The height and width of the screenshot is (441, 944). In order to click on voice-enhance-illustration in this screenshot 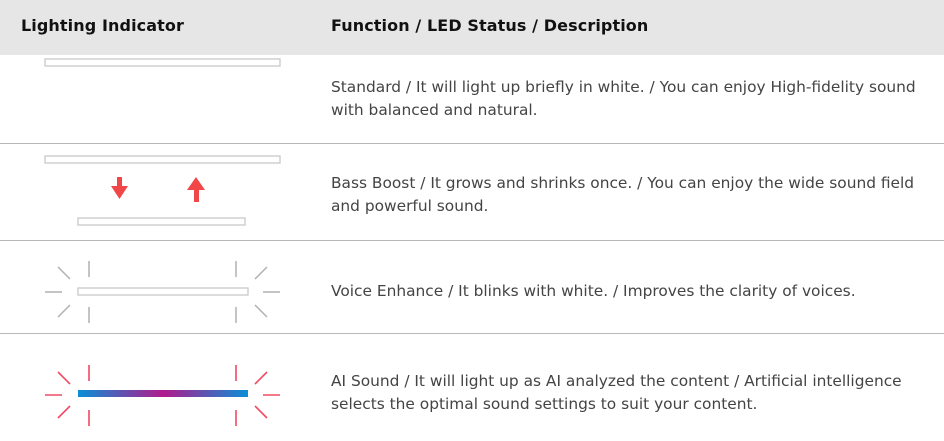, I will do `click(160, 287)`.